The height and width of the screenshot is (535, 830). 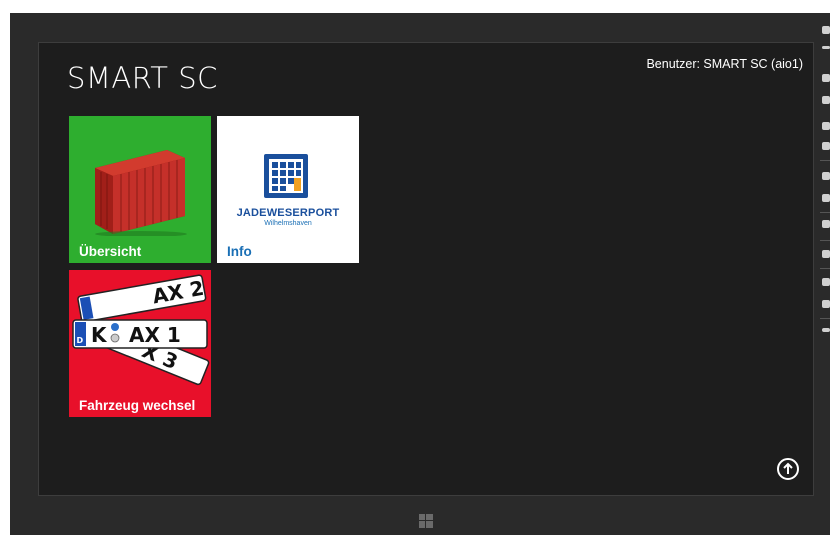 I want to click on side-toolbar, so click(x=824, y=182).